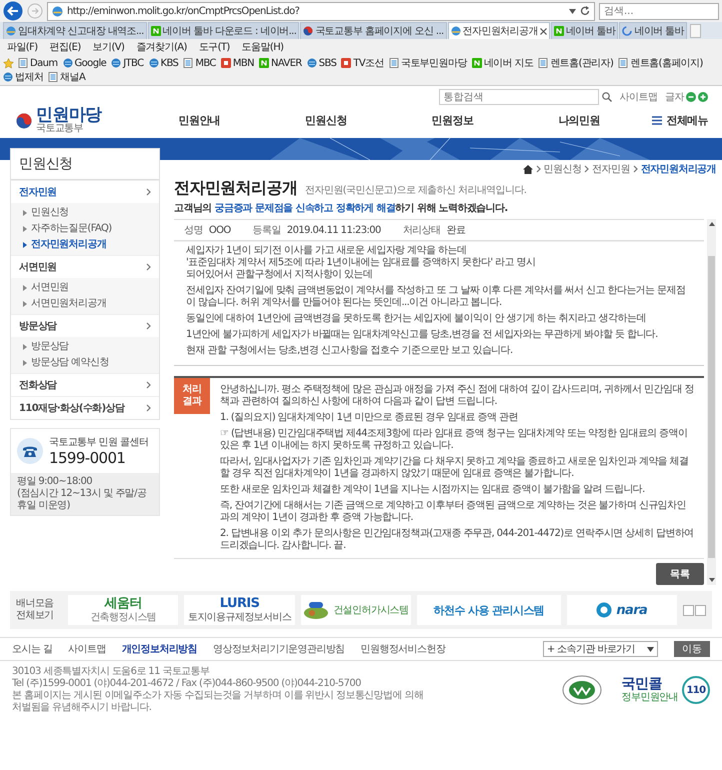  I want to click on nav-link: 민원안내, so click(199, 120).